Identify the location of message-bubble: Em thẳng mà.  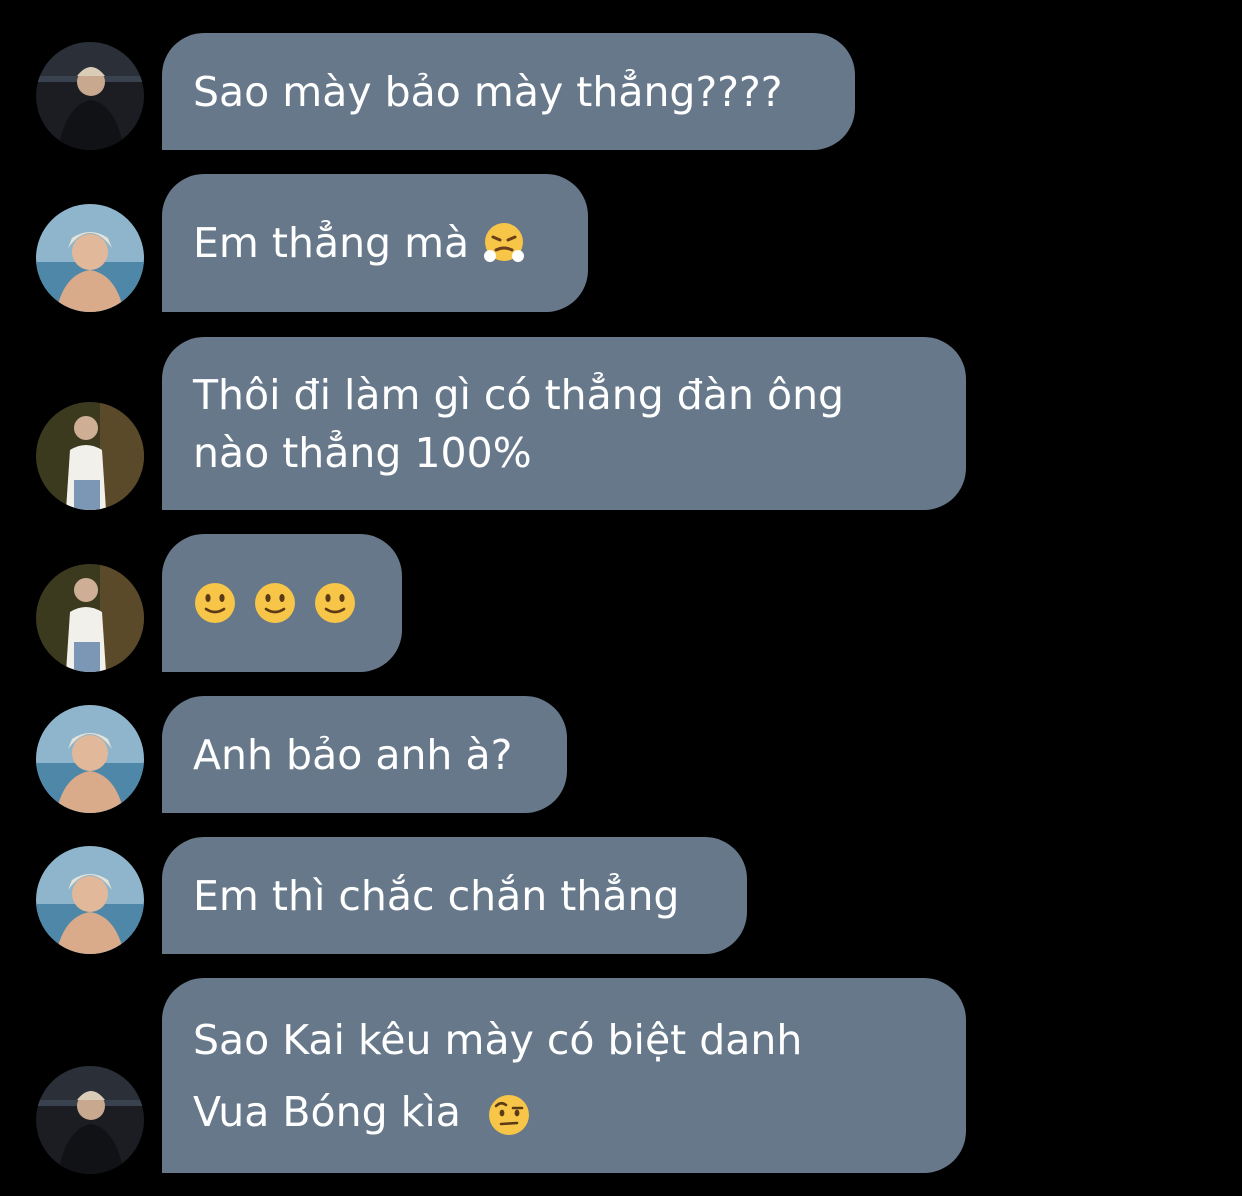
(375, 243).